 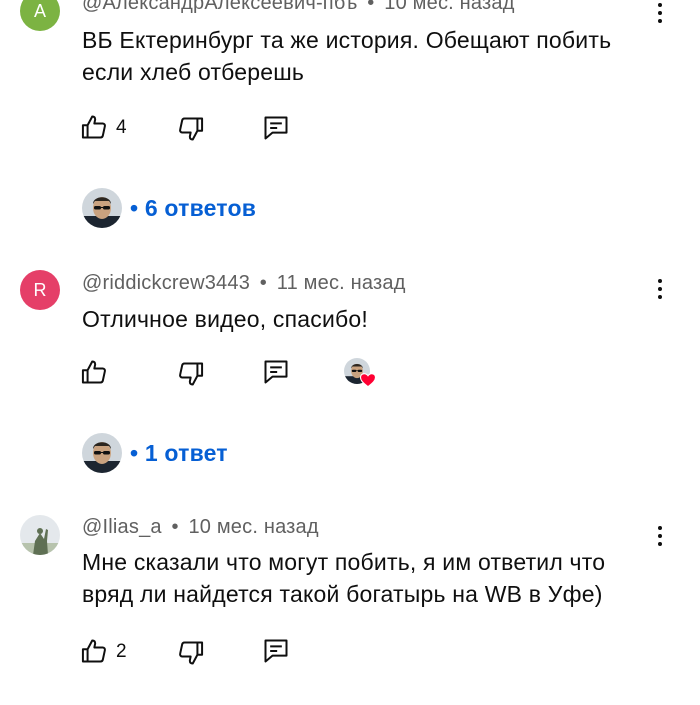 I want to click on avatar, so click(x=40, y=535).